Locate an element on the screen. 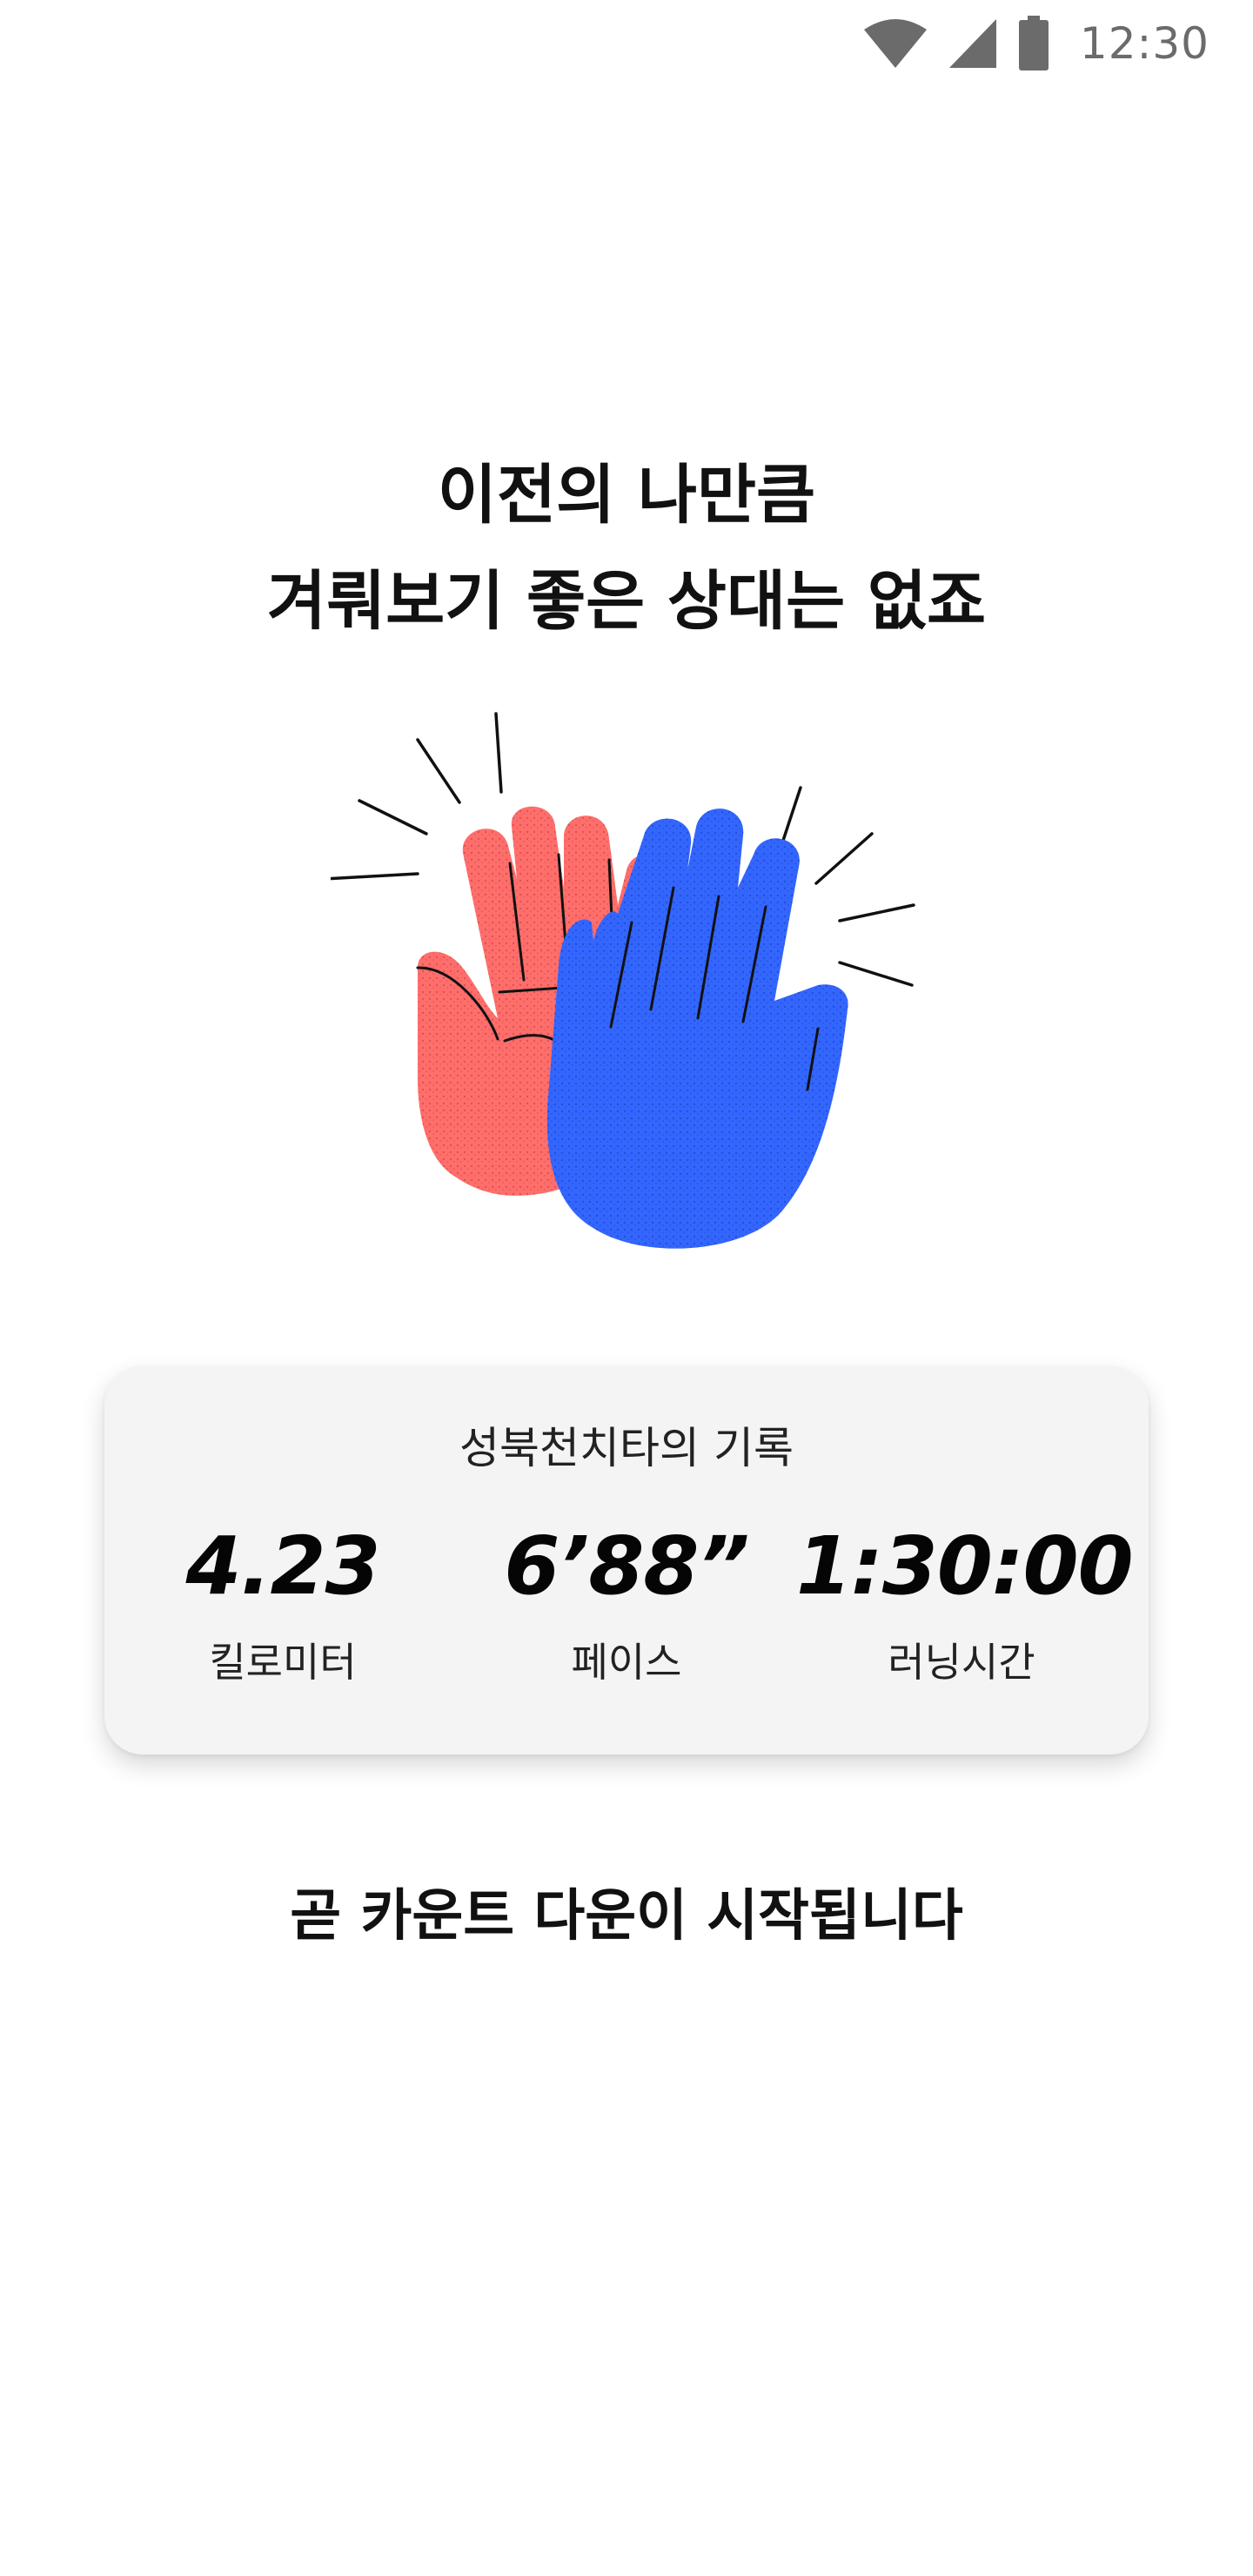 This screenshot has width=1253, height=2576. stat-pace-label: 페이스 is located at coordinates (626, 1662).